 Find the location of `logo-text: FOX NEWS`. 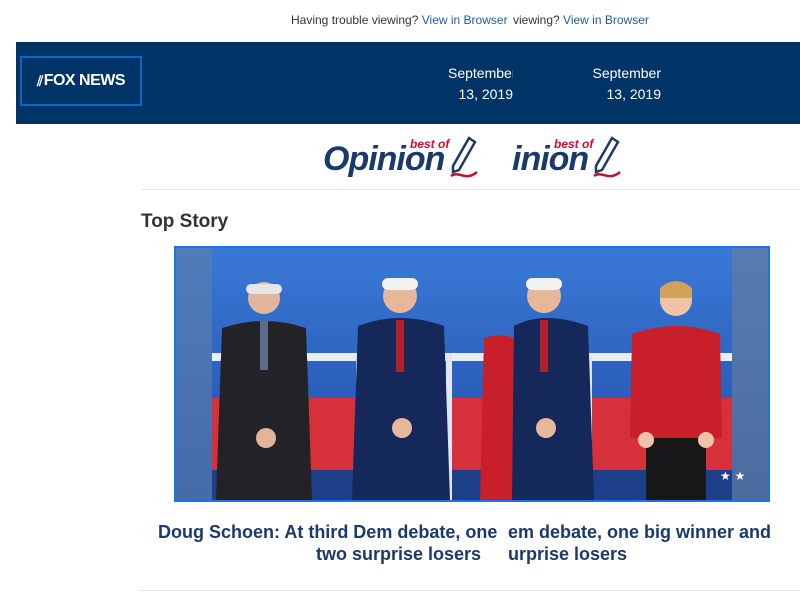

logo-text: FOX NEWS is located at coordinates (84, 80).